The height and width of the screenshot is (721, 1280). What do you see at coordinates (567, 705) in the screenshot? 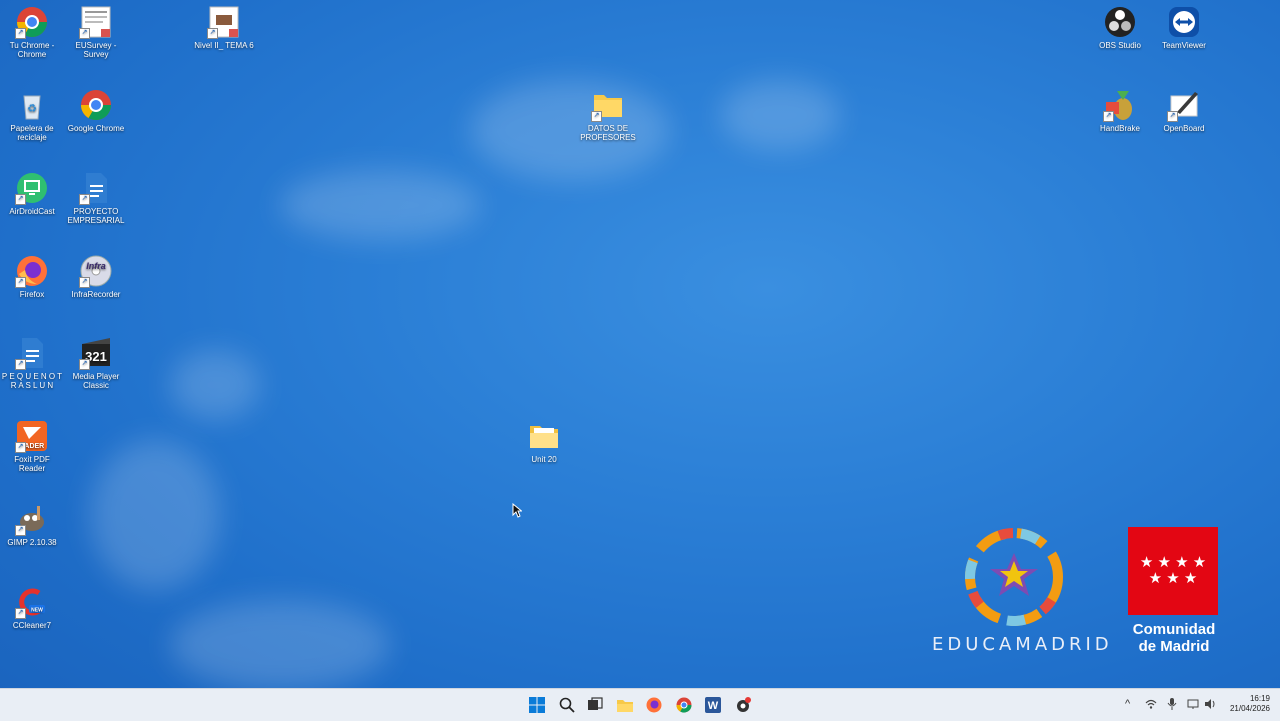
I see `search-icon` at bounding box center [567, 705].